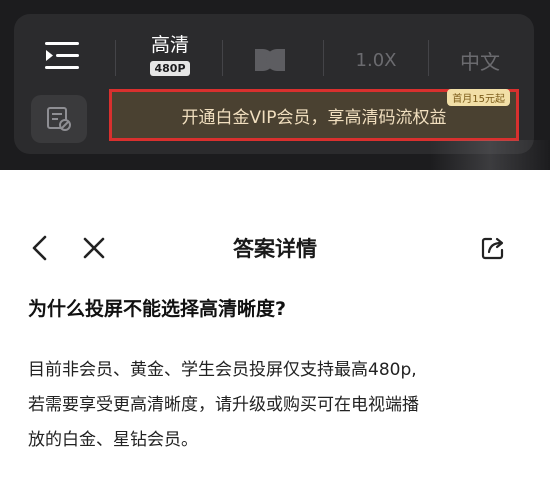 The width and height of the screenshot is (550, 479). I want to click on subtitle-settings-icon, so click(59, 119).